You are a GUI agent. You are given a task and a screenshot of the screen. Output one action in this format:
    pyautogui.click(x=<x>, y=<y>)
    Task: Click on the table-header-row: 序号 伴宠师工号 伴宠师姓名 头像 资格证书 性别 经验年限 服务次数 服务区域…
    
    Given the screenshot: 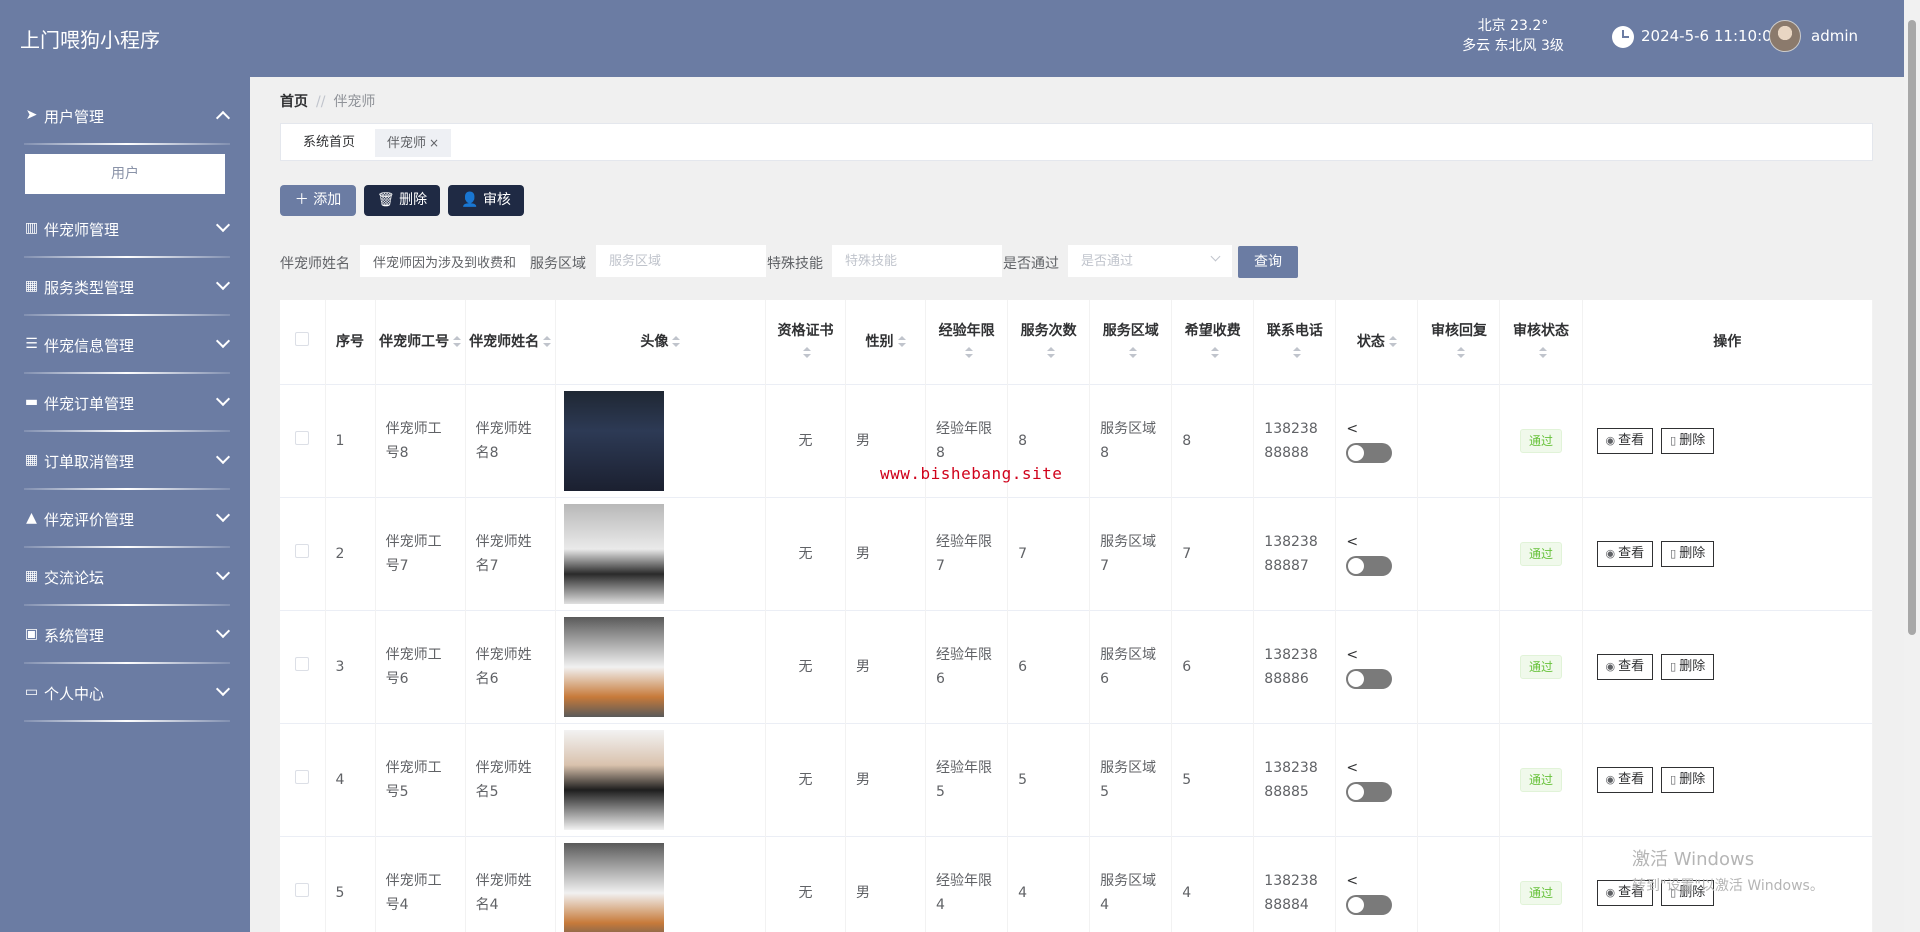 What is the action you would take?
    pyautogui.click(x=1076, y=342)
    